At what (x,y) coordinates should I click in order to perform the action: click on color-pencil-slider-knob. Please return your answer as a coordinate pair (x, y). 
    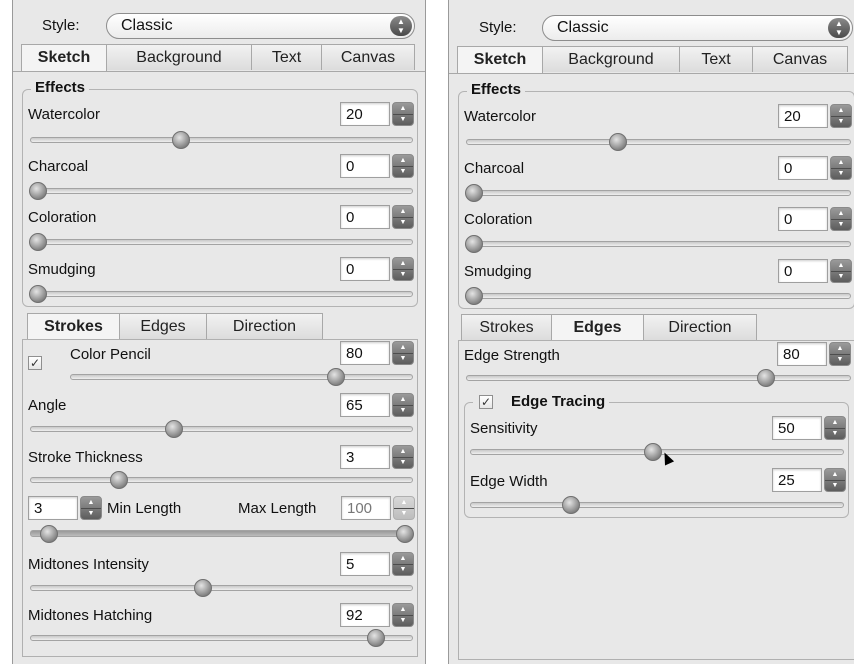
    Looking at the image, I should click on (336, 377).